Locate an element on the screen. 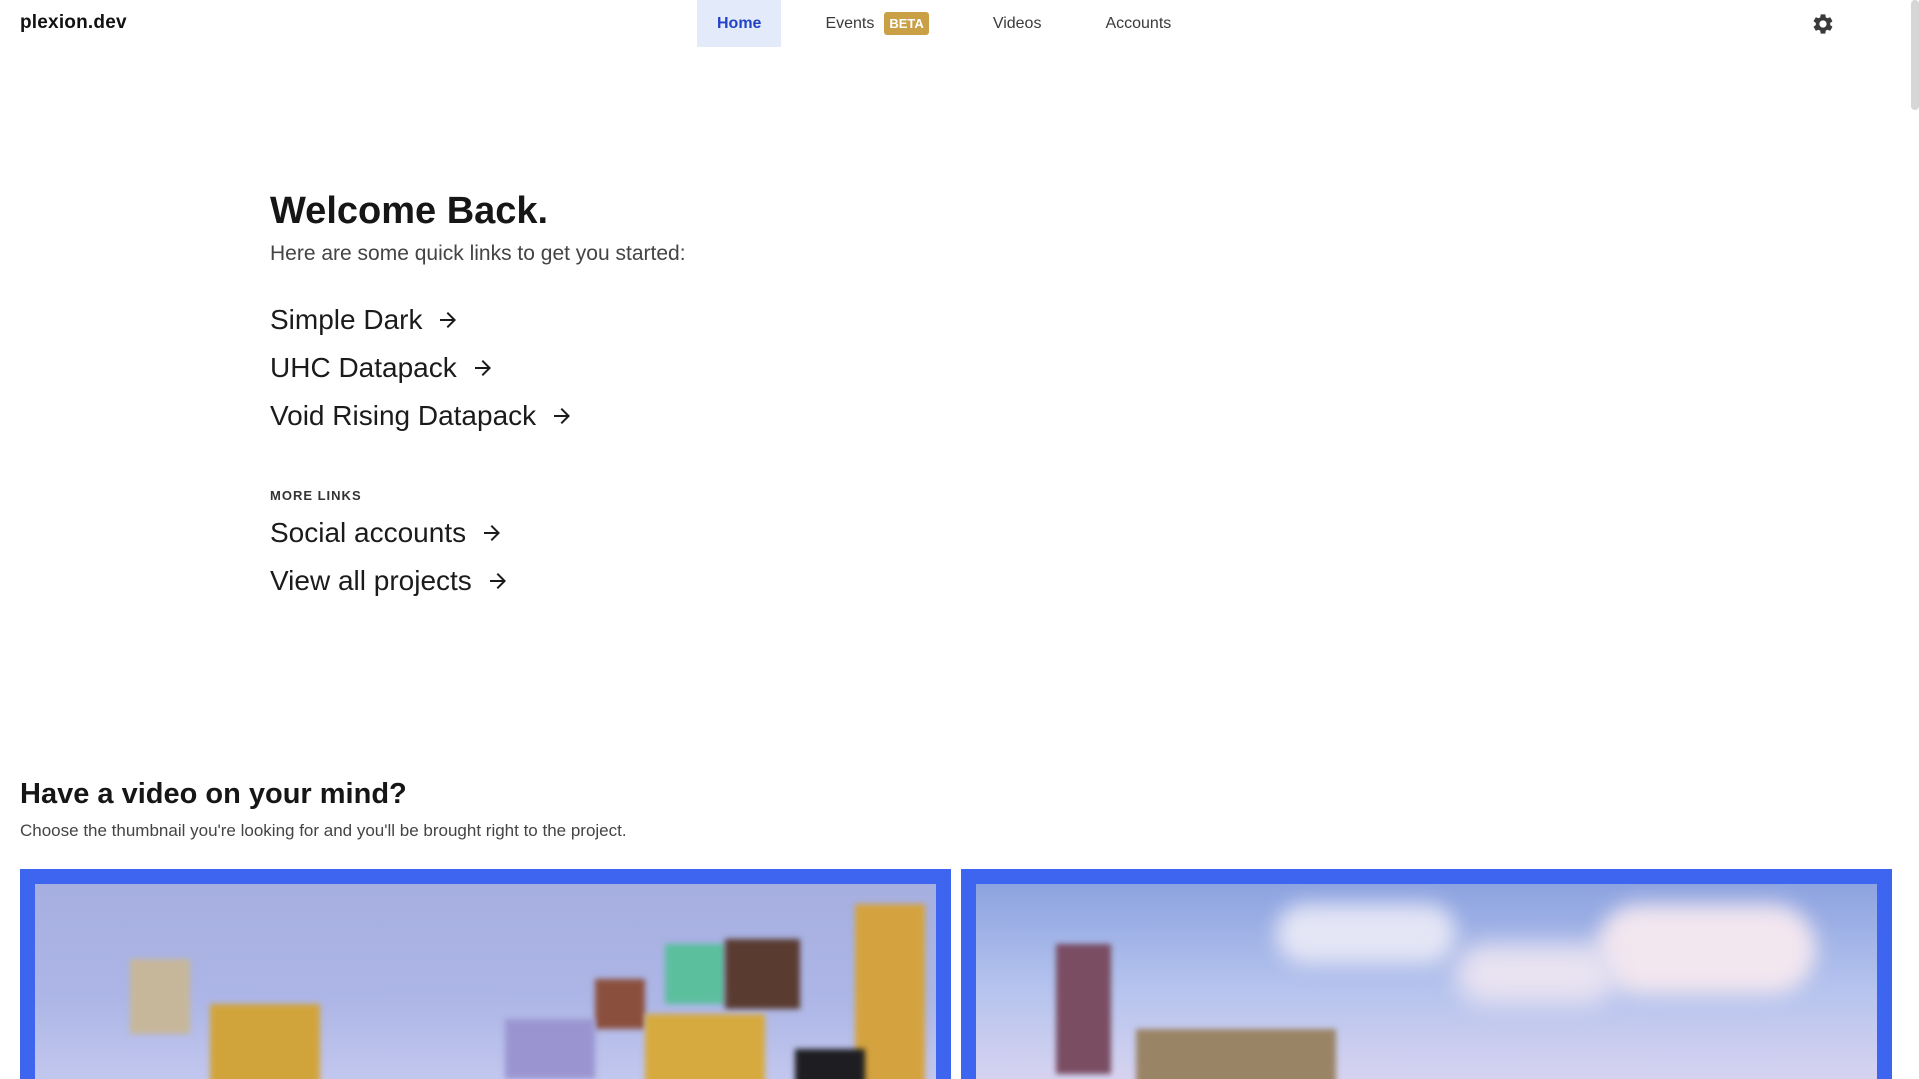  nav-events-label: Events is located at coordinates (850, 23).